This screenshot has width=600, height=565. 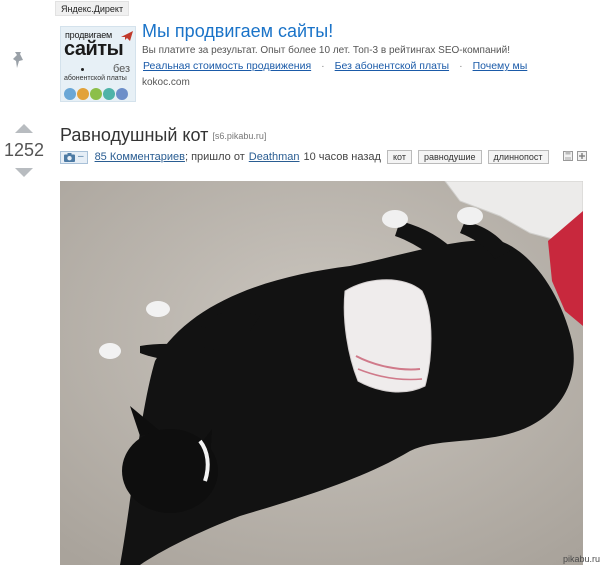 What do you see at coordinates (568, 156) in the screenshot?
I see `save-icon` at bounding box center [568, 156].